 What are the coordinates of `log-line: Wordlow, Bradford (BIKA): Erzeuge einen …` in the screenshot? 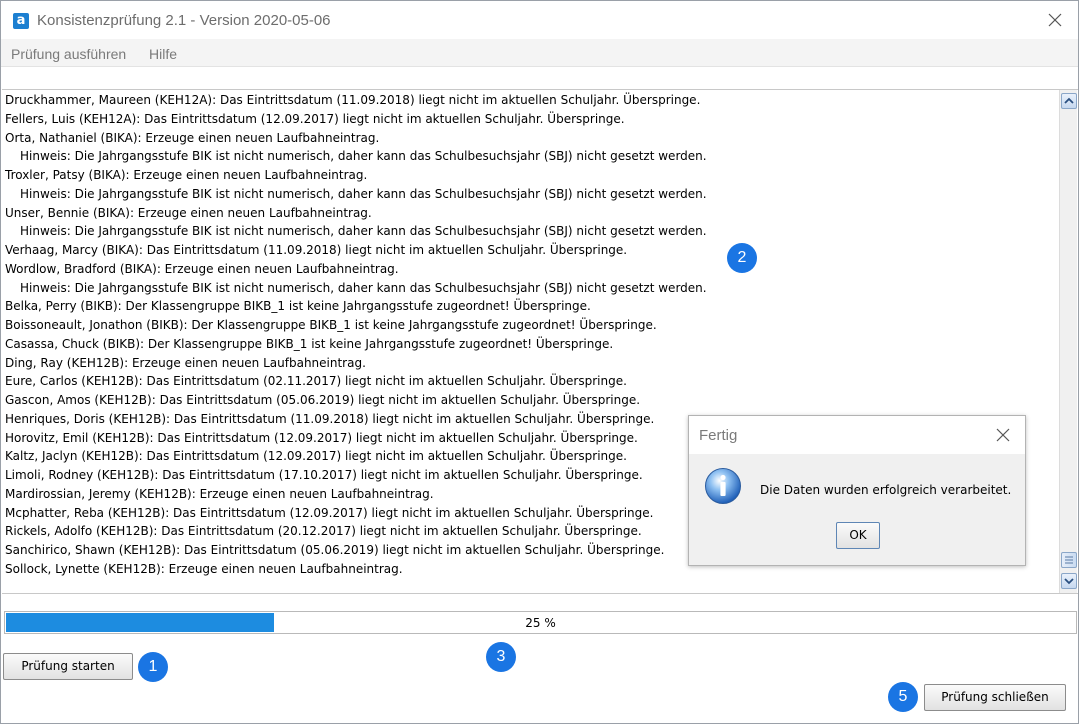 It's located at (202, 268).